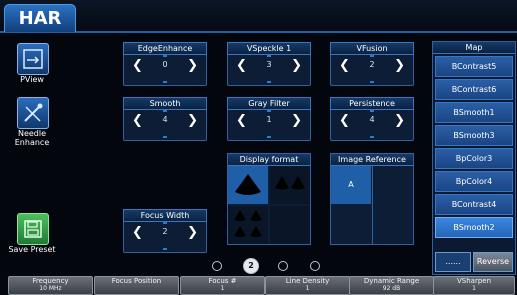 This screenshot has height=295, width=517. What do you see at coordinates (351, 185) in the screenshot?
I see `image-reference-a-option: A` at bounding box center [351, 185].